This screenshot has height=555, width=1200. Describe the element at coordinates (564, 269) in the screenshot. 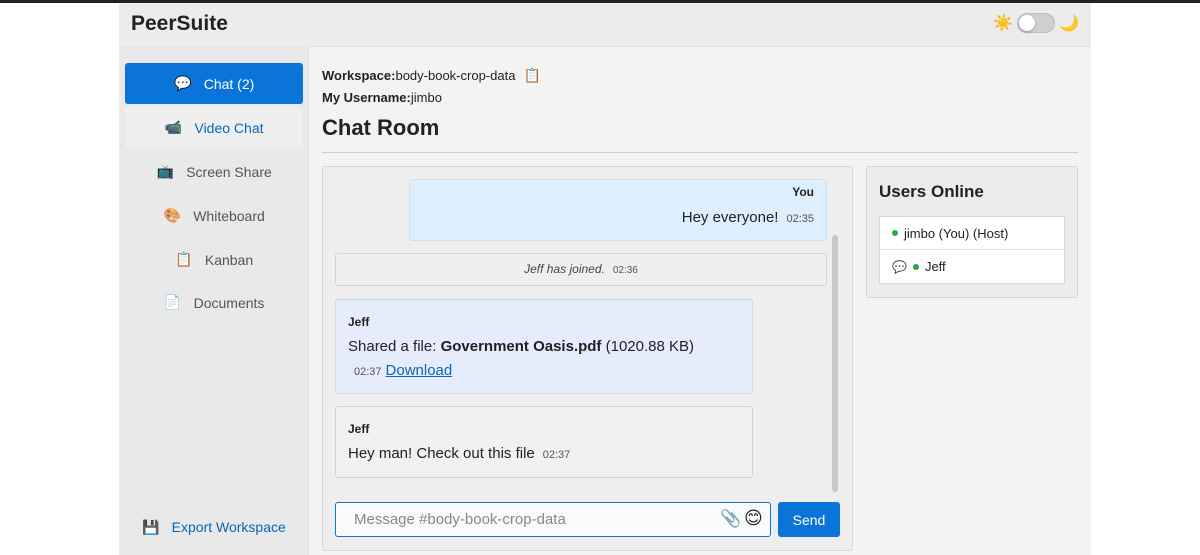

I see `system-text: Jeff has joined.` at that location.